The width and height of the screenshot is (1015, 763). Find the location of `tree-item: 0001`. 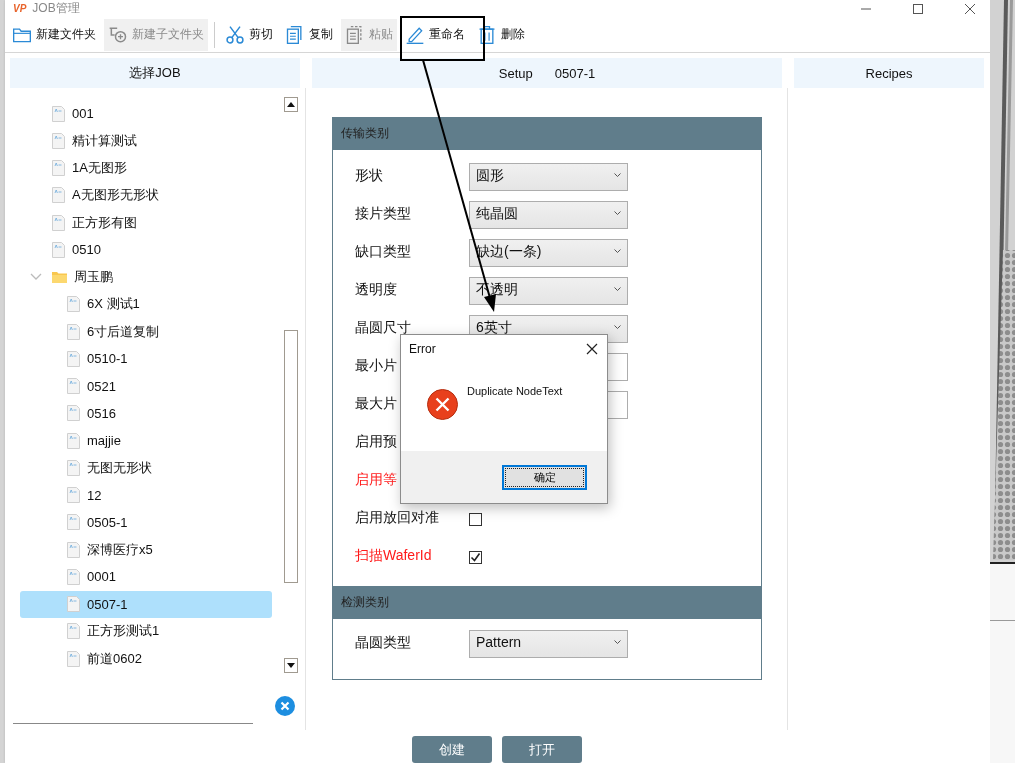

tree-item: 0001 is located at coordinates (146, 577).